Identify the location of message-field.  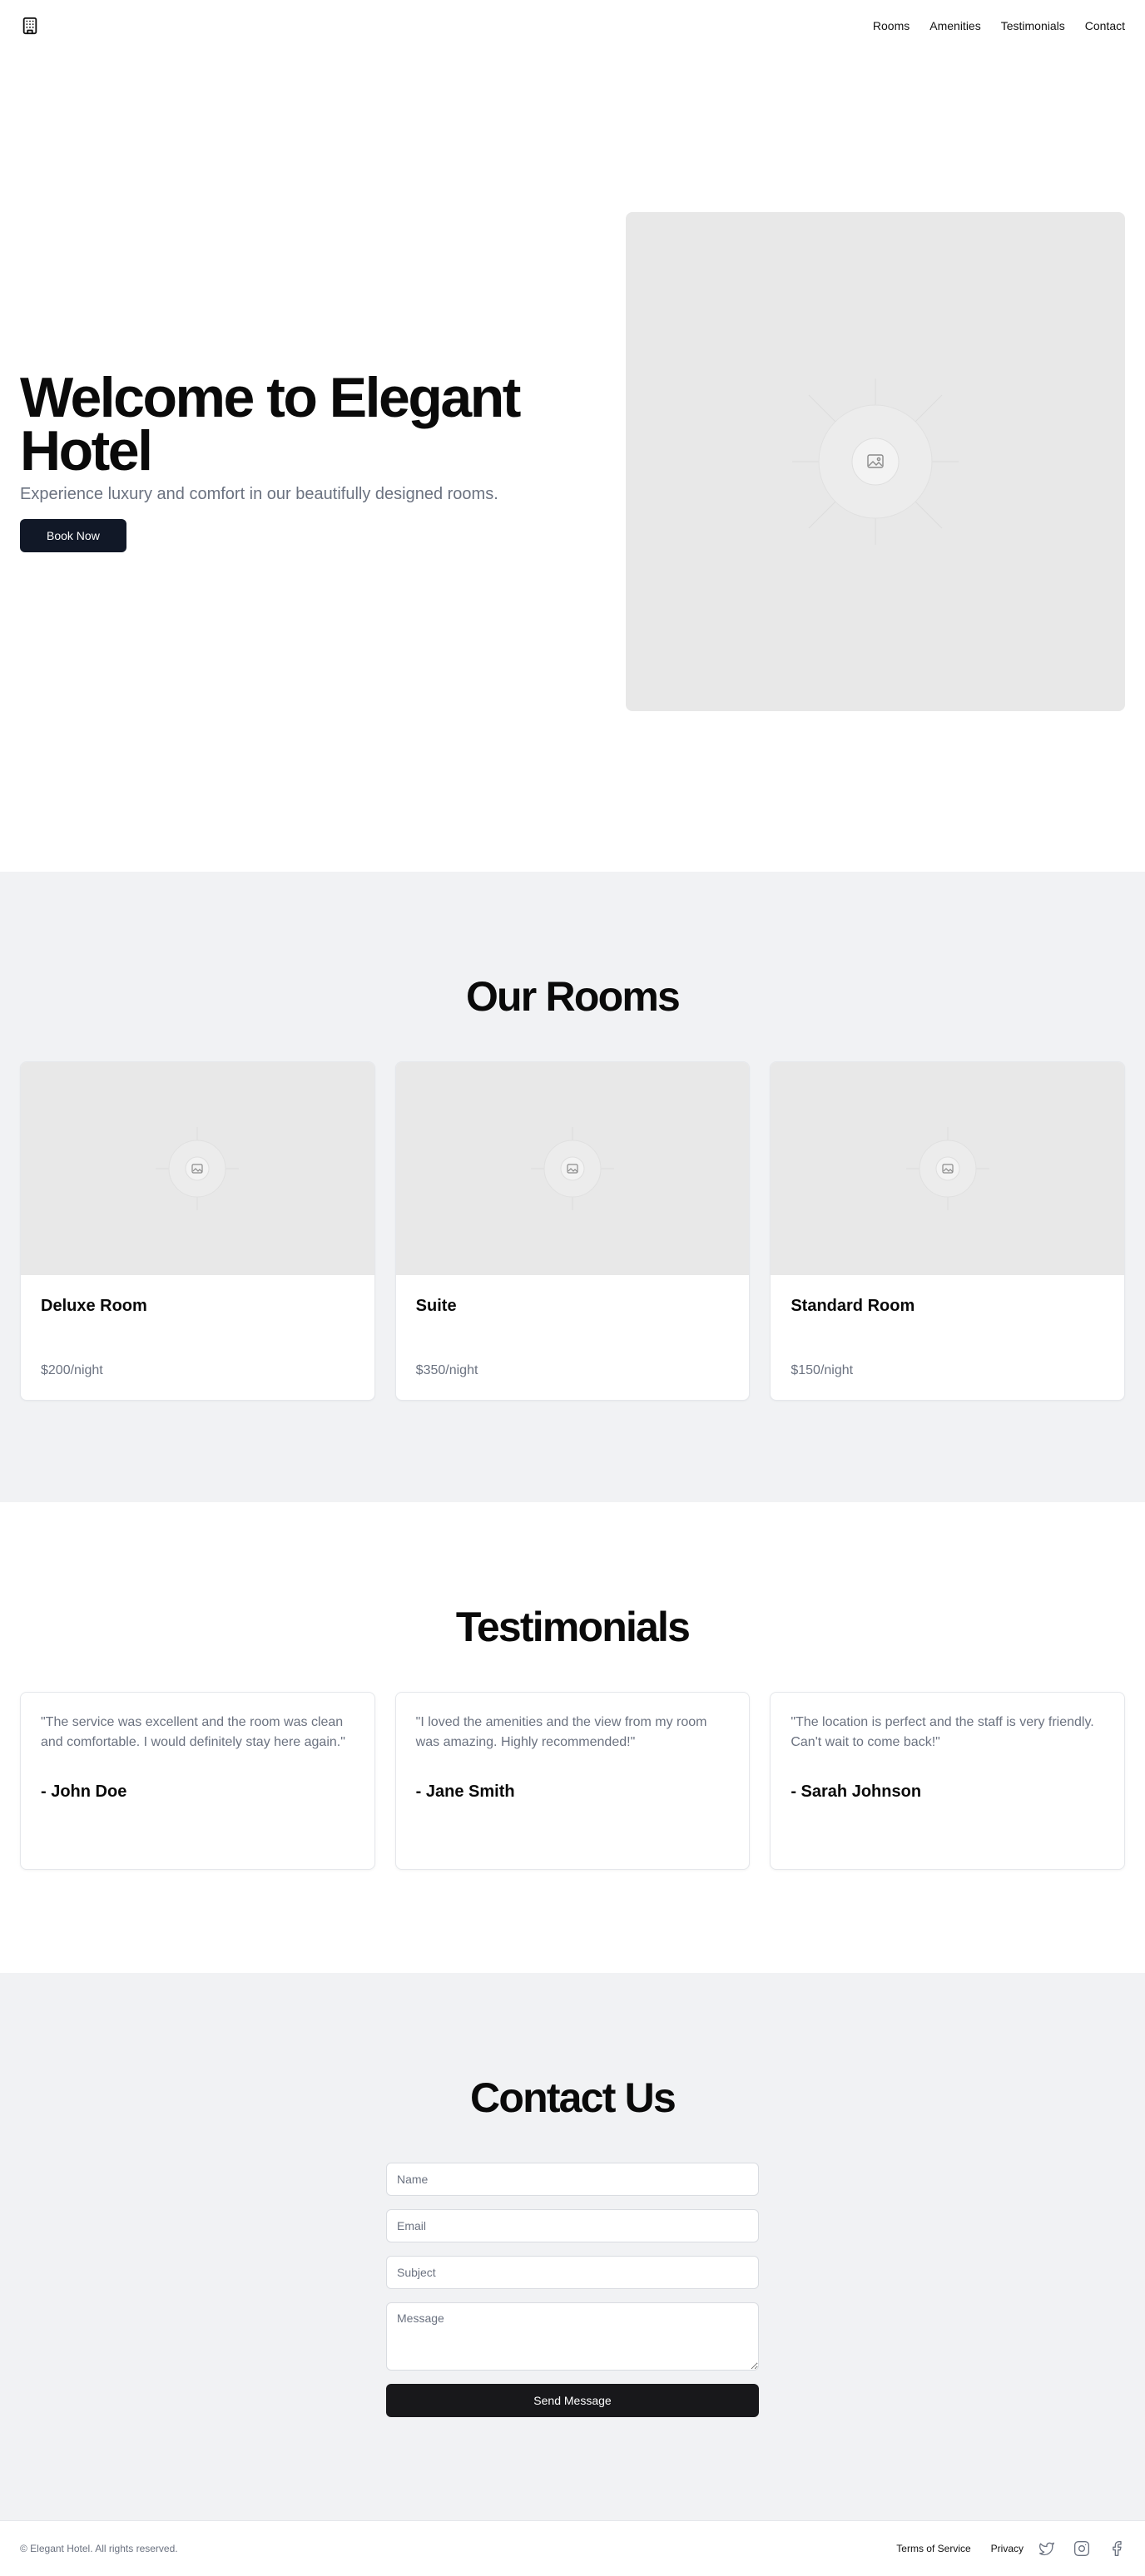
(572, 2336).